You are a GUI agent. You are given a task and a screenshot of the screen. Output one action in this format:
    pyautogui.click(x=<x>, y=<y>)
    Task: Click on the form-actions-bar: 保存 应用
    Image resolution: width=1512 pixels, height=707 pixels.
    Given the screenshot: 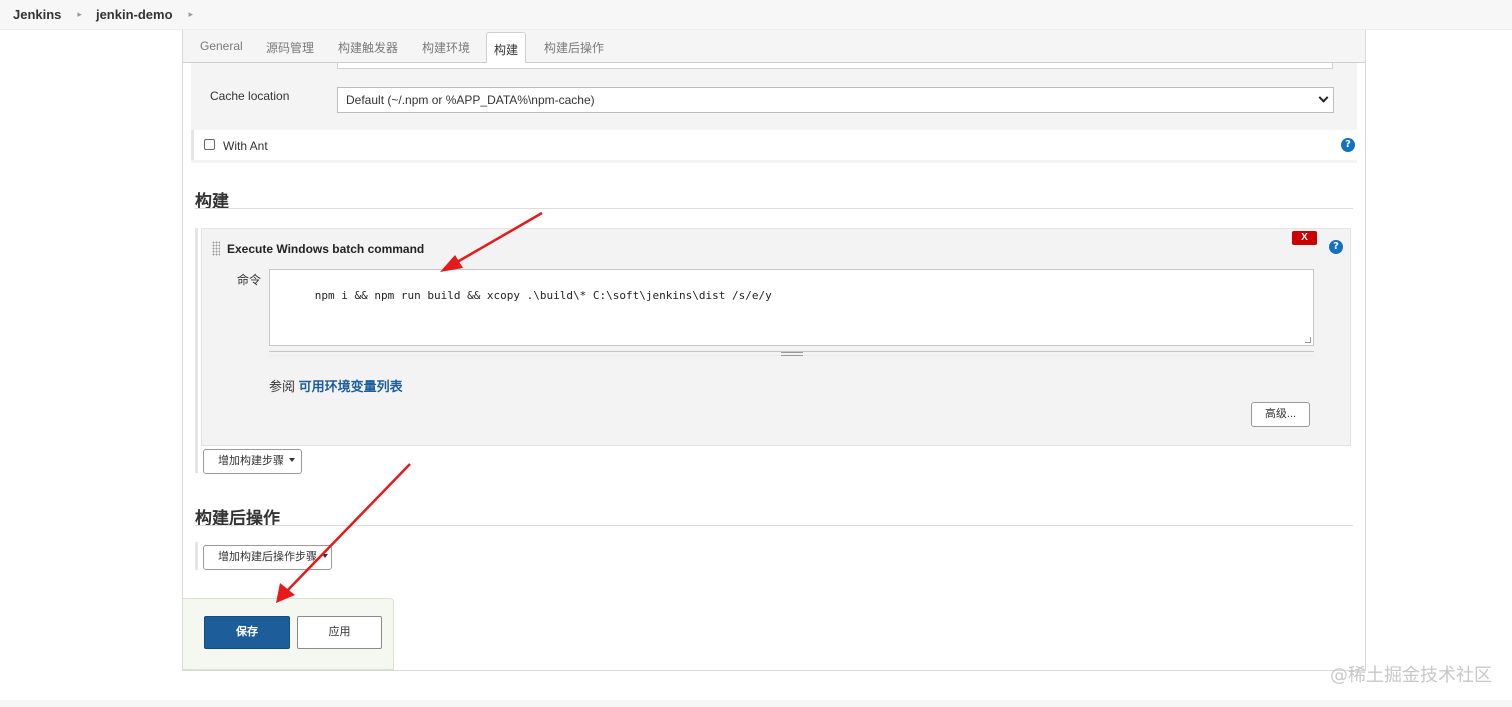 What is the action you would take?
    pyautogui.click(x=288, y=634)
    